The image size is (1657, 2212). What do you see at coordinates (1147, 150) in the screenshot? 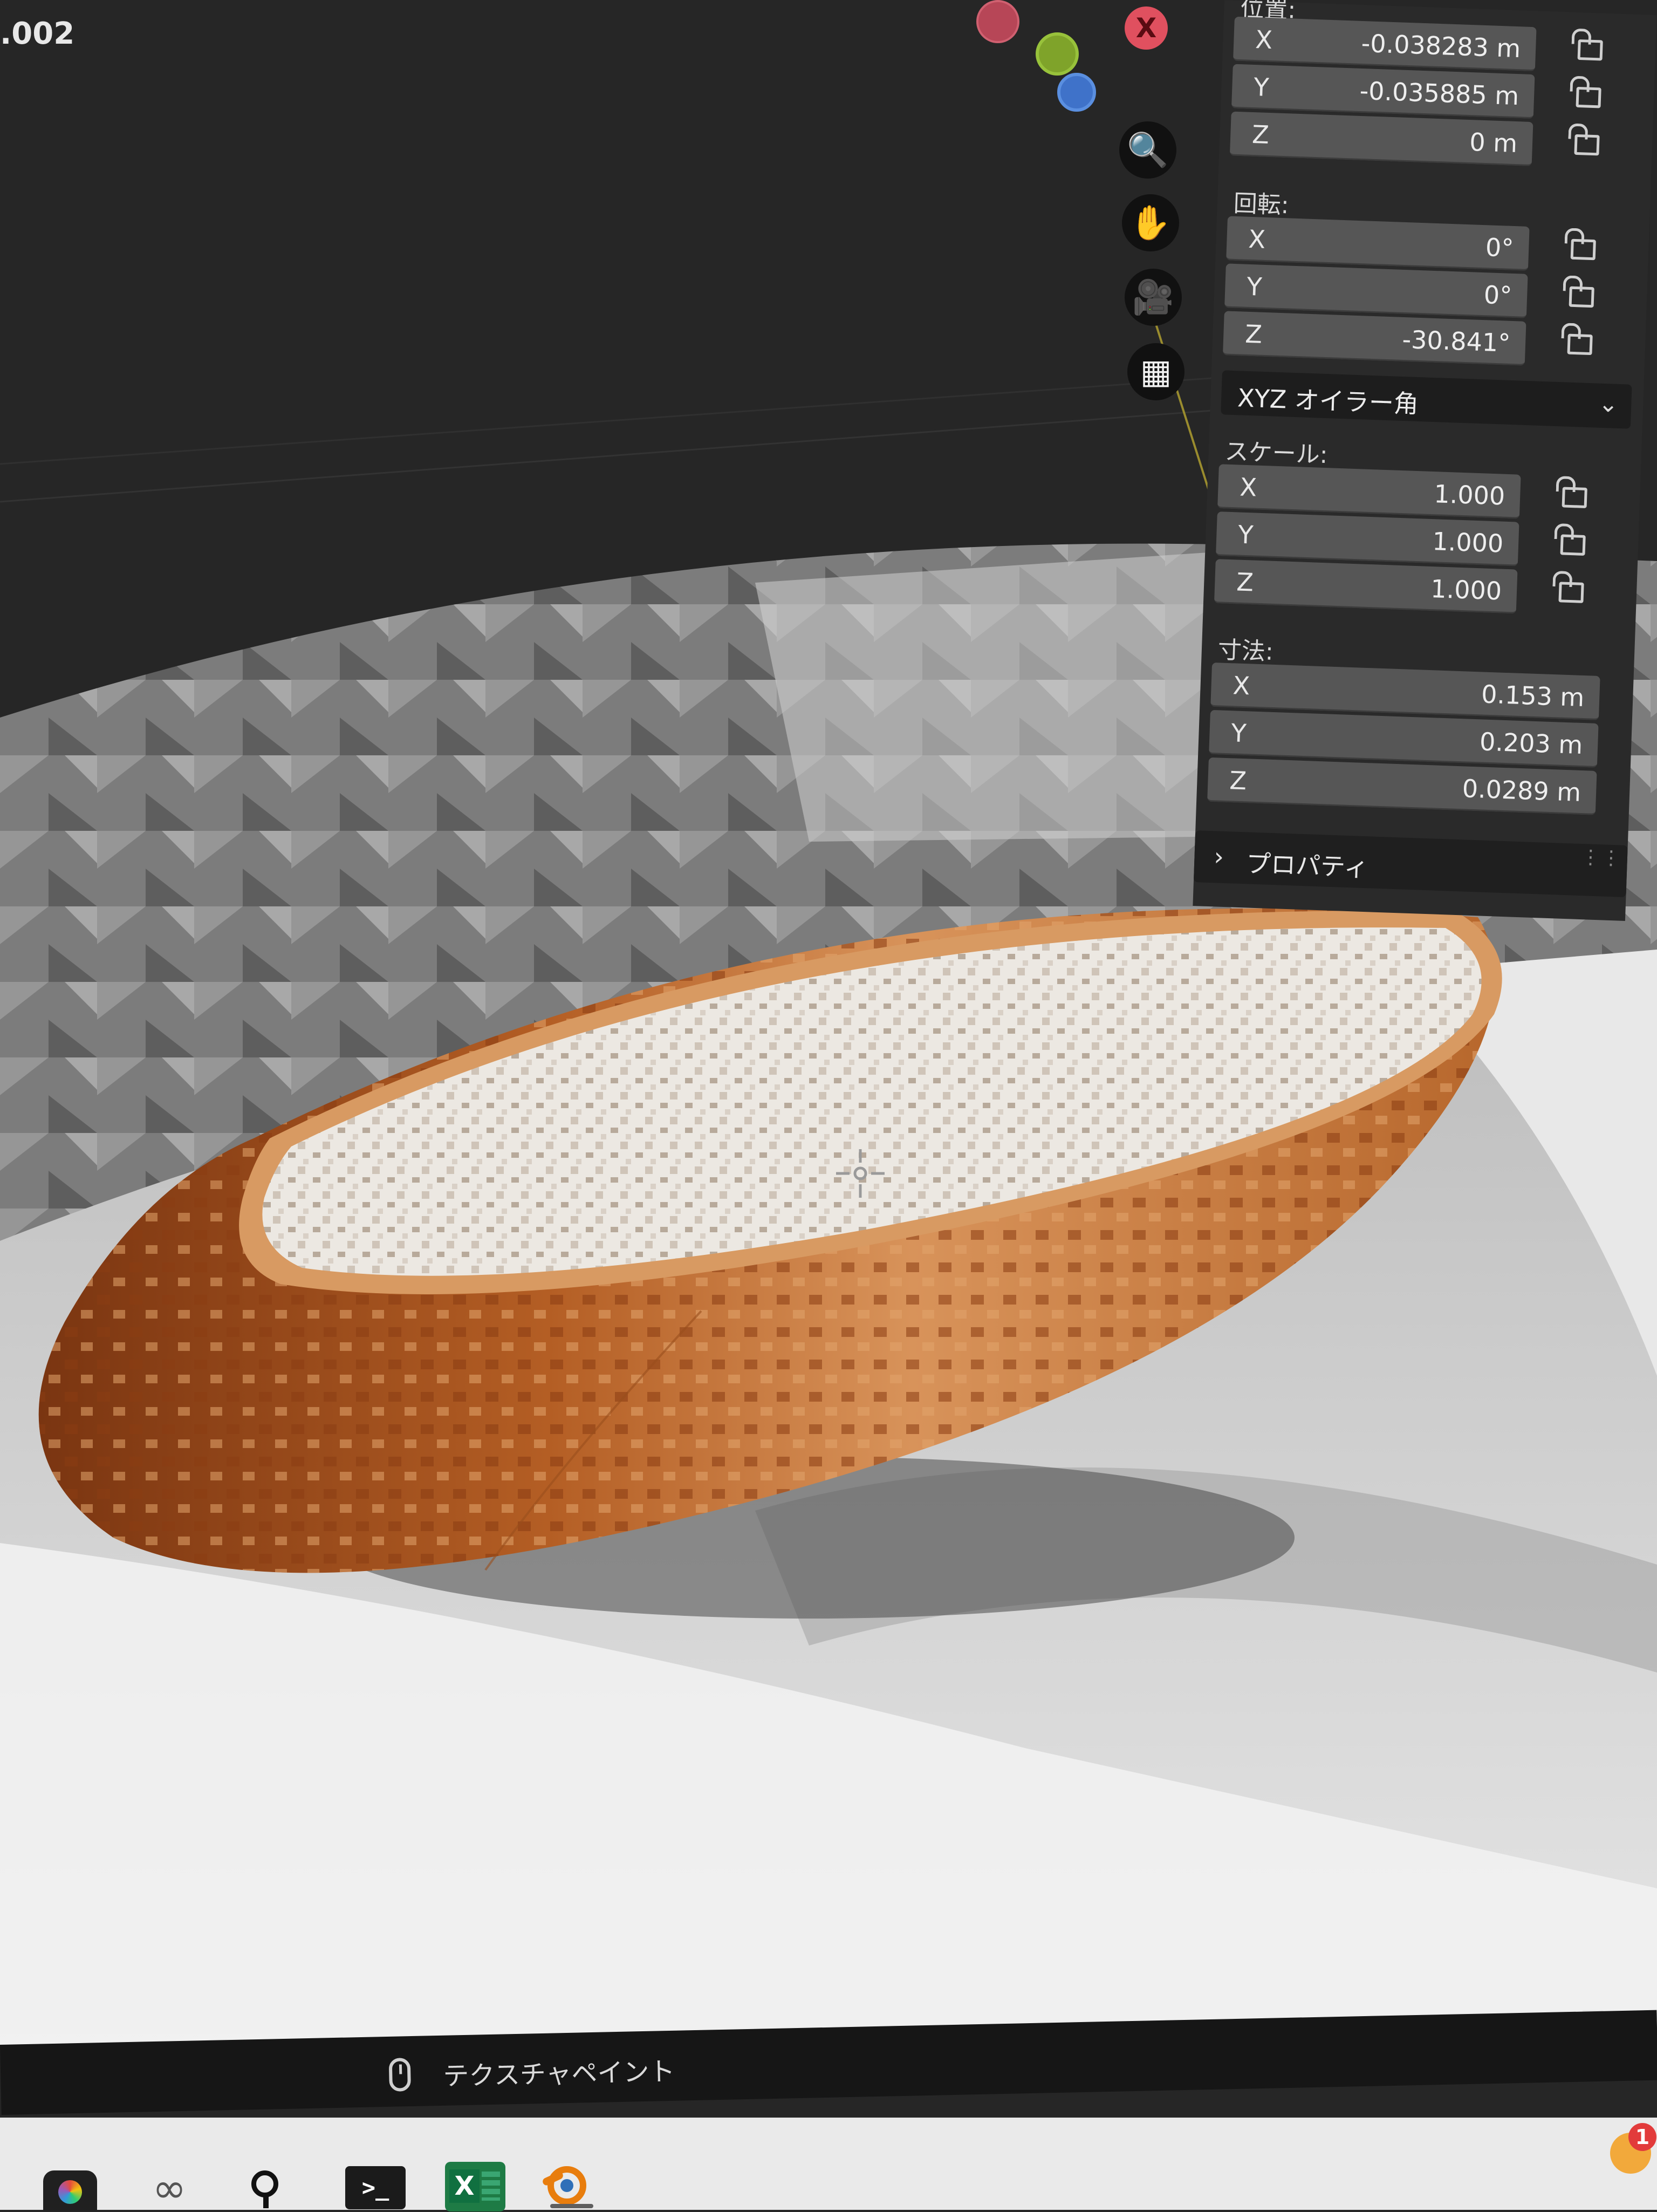
I see `zoom-icon: 🔍` at bounding box center [1147, 150].